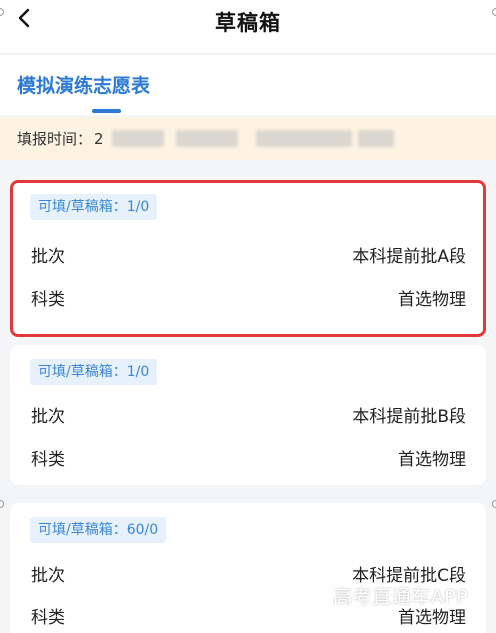 Image resolution: width=496 pixels, height=633 pixels. What do you see at coordinates (55, 139) in the screenshot?
I see `fill-time-label: 填报时间：` at bounding box center [55, 139].